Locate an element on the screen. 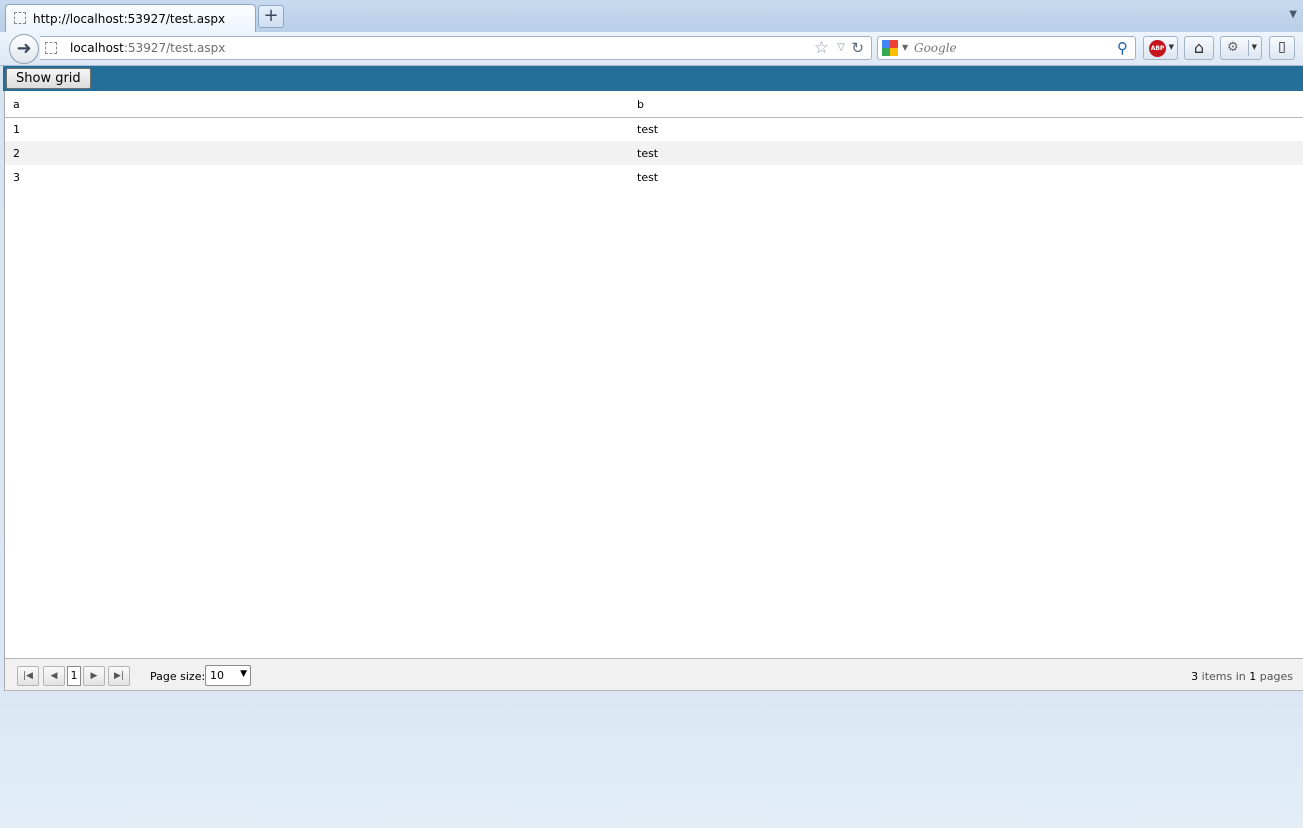 This screenshot has height=828, width=1303. history-dropdown-icon: ▽ is located at coordinates (841, 47).